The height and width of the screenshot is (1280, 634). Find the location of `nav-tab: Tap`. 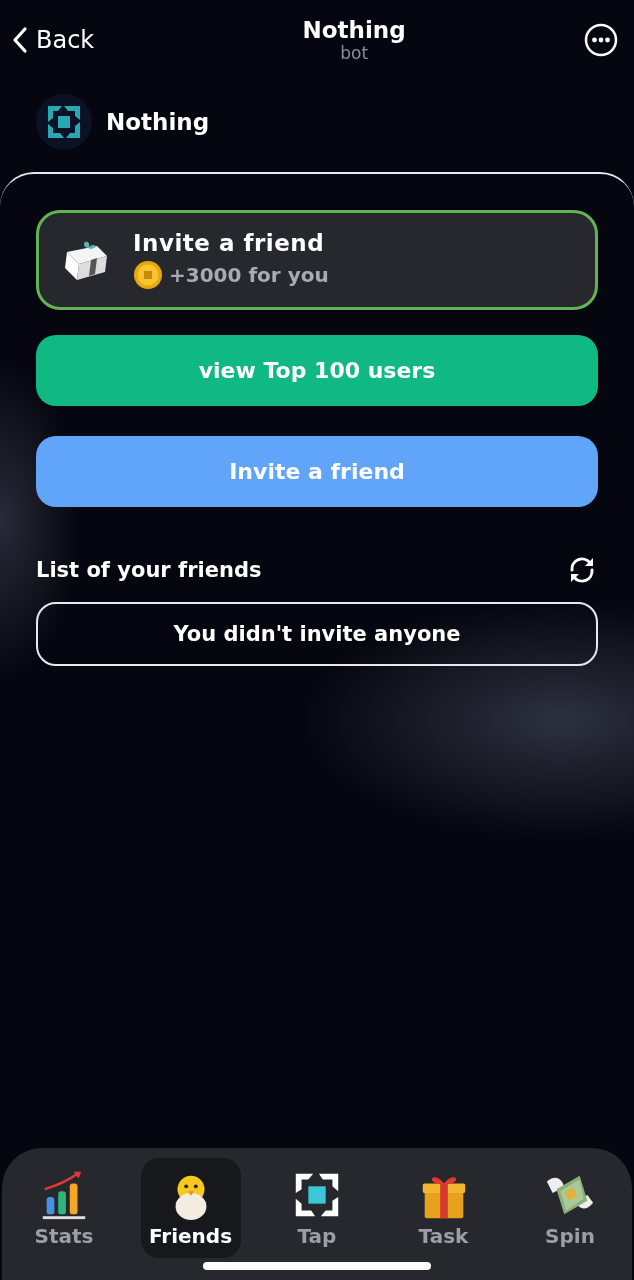

nav-tab: Tap is located at coordinates (317, 1208).